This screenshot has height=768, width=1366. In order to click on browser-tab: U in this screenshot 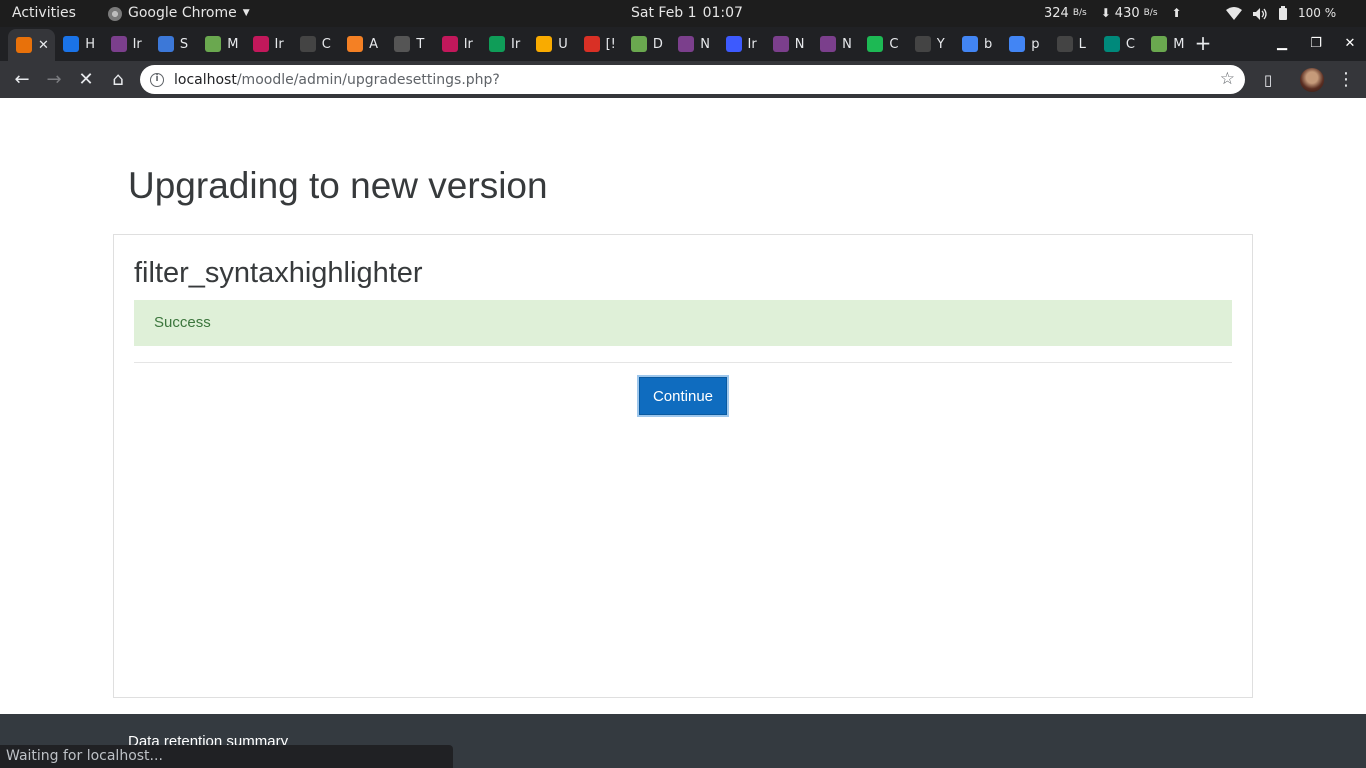, I will do `click(551, 44)`.